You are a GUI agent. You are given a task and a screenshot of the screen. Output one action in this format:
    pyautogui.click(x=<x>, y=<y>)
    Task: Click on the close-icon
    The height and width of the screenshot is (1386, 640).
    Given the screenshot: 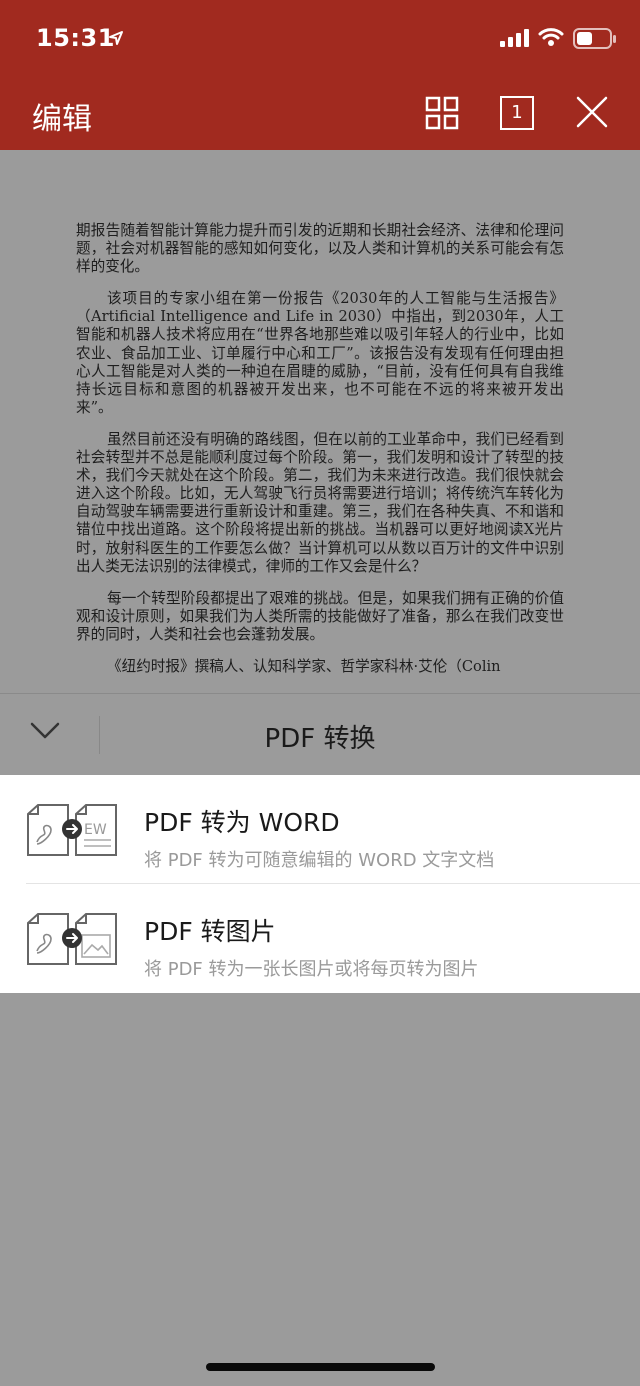 What is the action you would take?
    pyautogui.click(x=592, y=112)
    